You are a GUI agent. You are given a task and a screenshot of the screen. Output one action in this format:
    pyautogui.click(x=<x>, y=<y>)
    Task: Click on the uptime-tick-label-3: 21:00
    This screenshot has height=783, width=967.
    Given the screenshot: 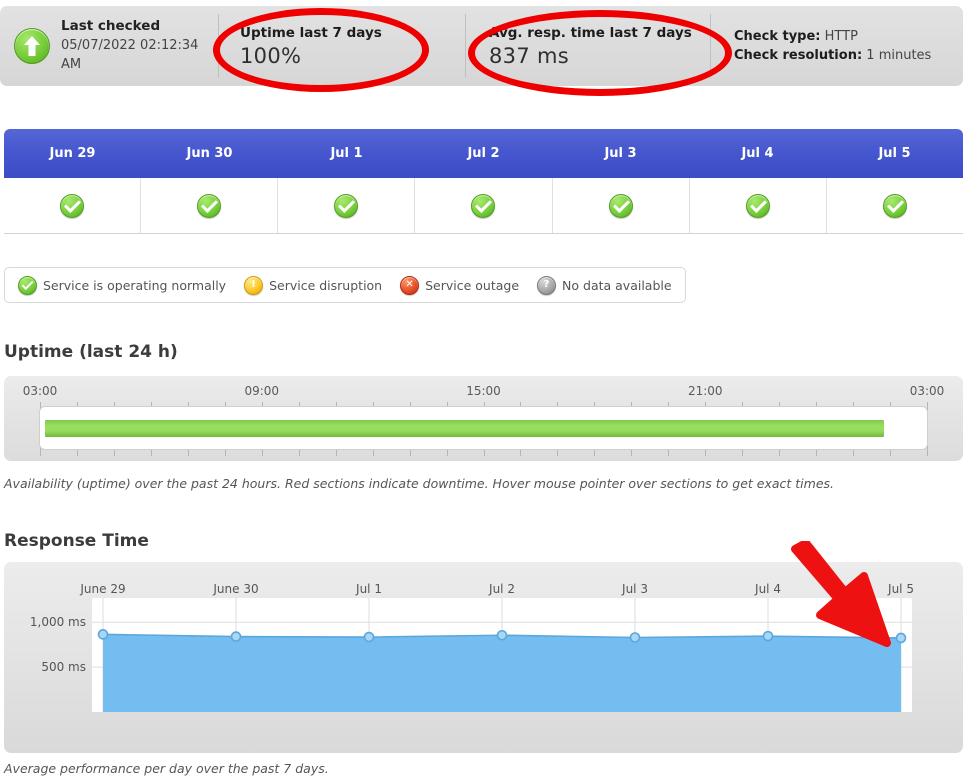 What is the action you would take?
    pyautogui.click(x=705, y=391)
    